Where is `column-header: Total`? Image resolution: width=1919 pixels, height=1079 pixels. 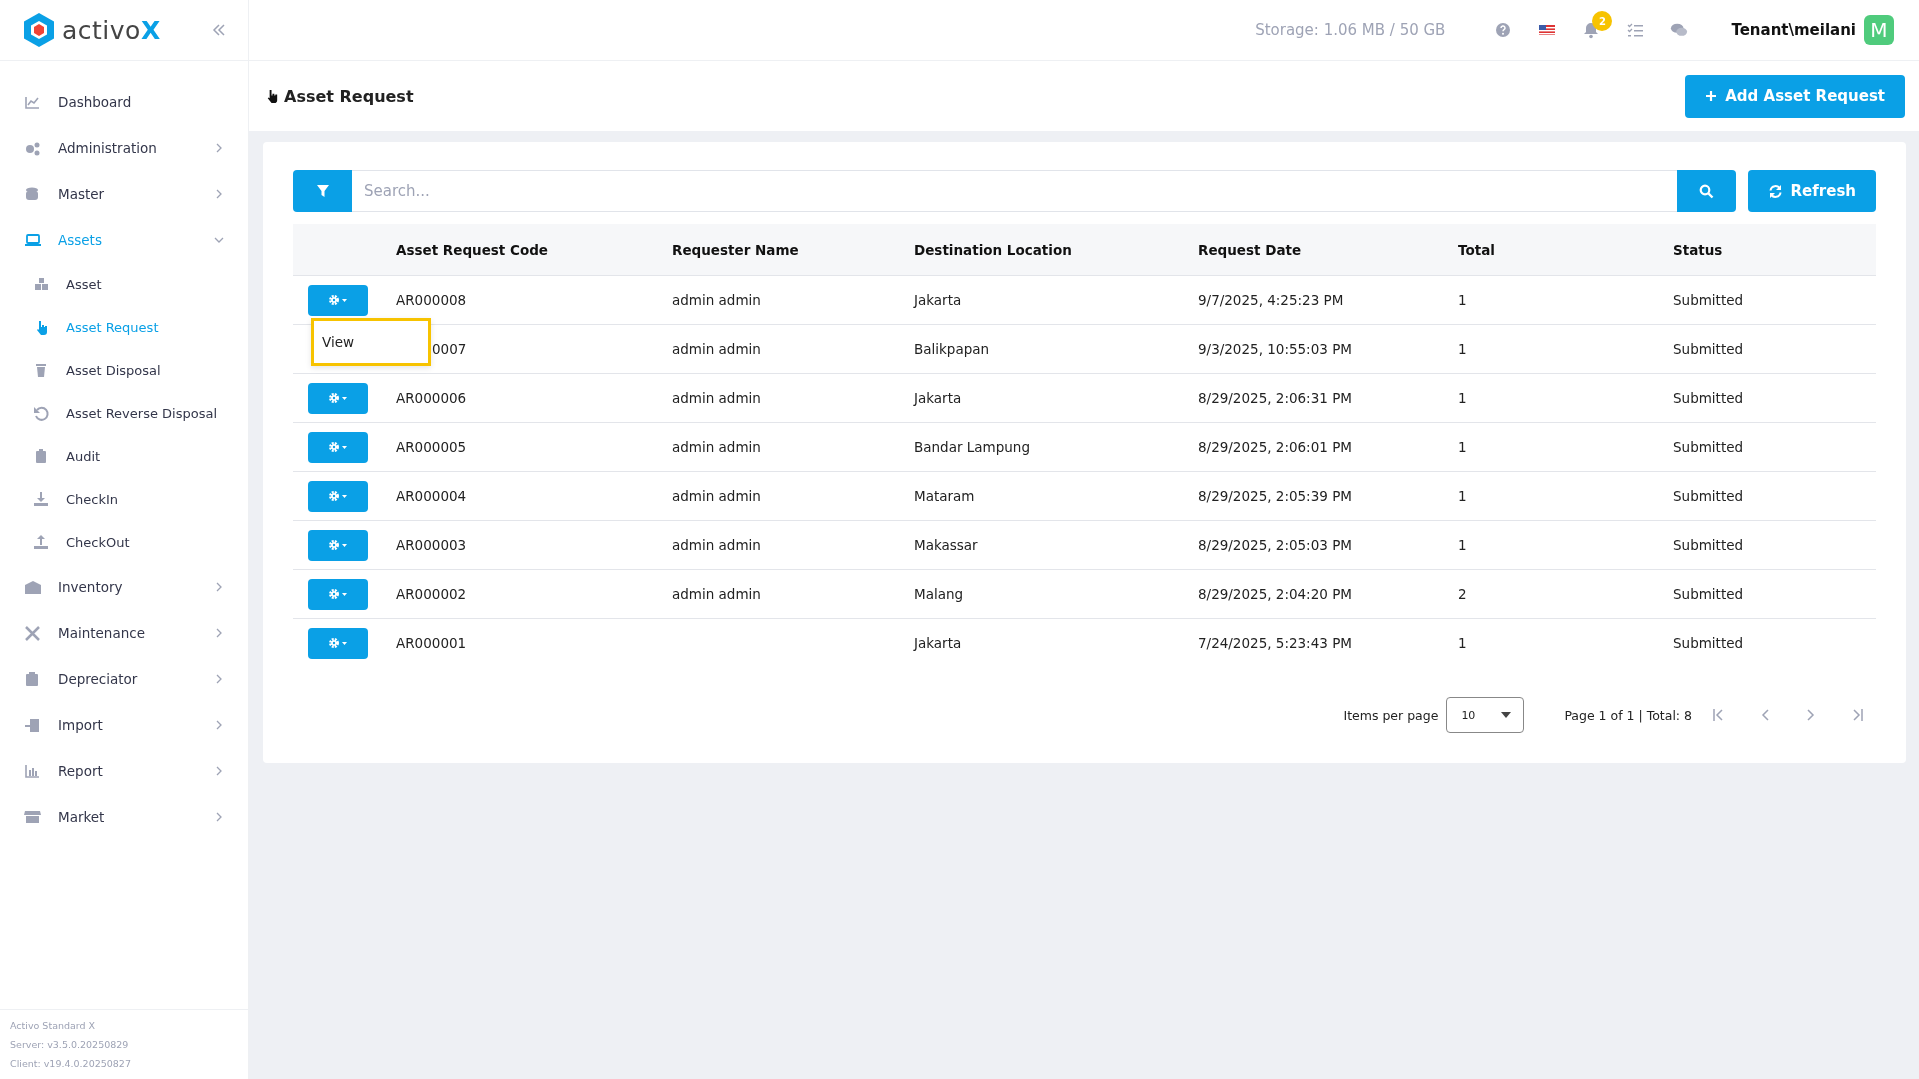
column-header: Total is located at coordinates (1477, 249).